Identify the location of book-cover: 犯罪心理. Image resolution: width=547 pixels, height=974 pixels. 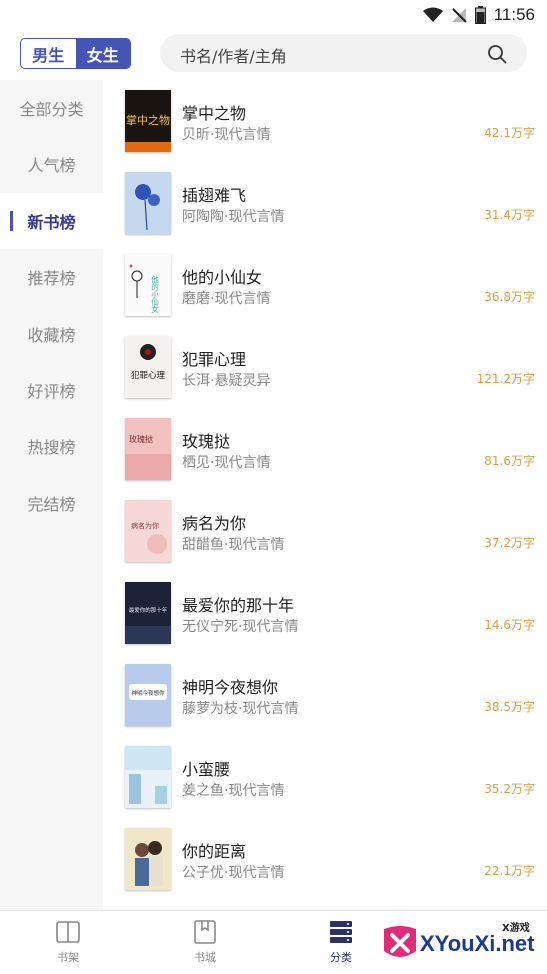
(148, 367).